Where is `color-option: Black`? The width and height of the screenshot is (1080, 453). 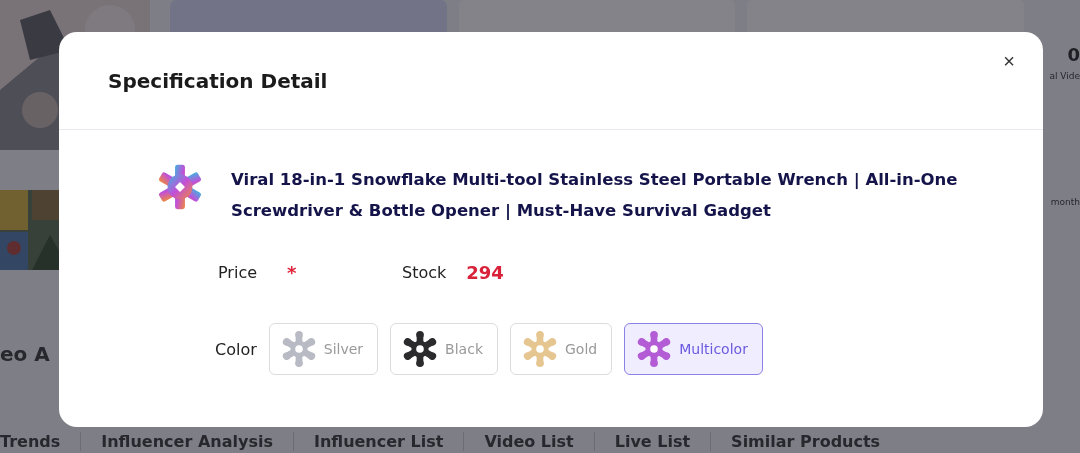
color-option: Black is located at coordinates (444, 349).